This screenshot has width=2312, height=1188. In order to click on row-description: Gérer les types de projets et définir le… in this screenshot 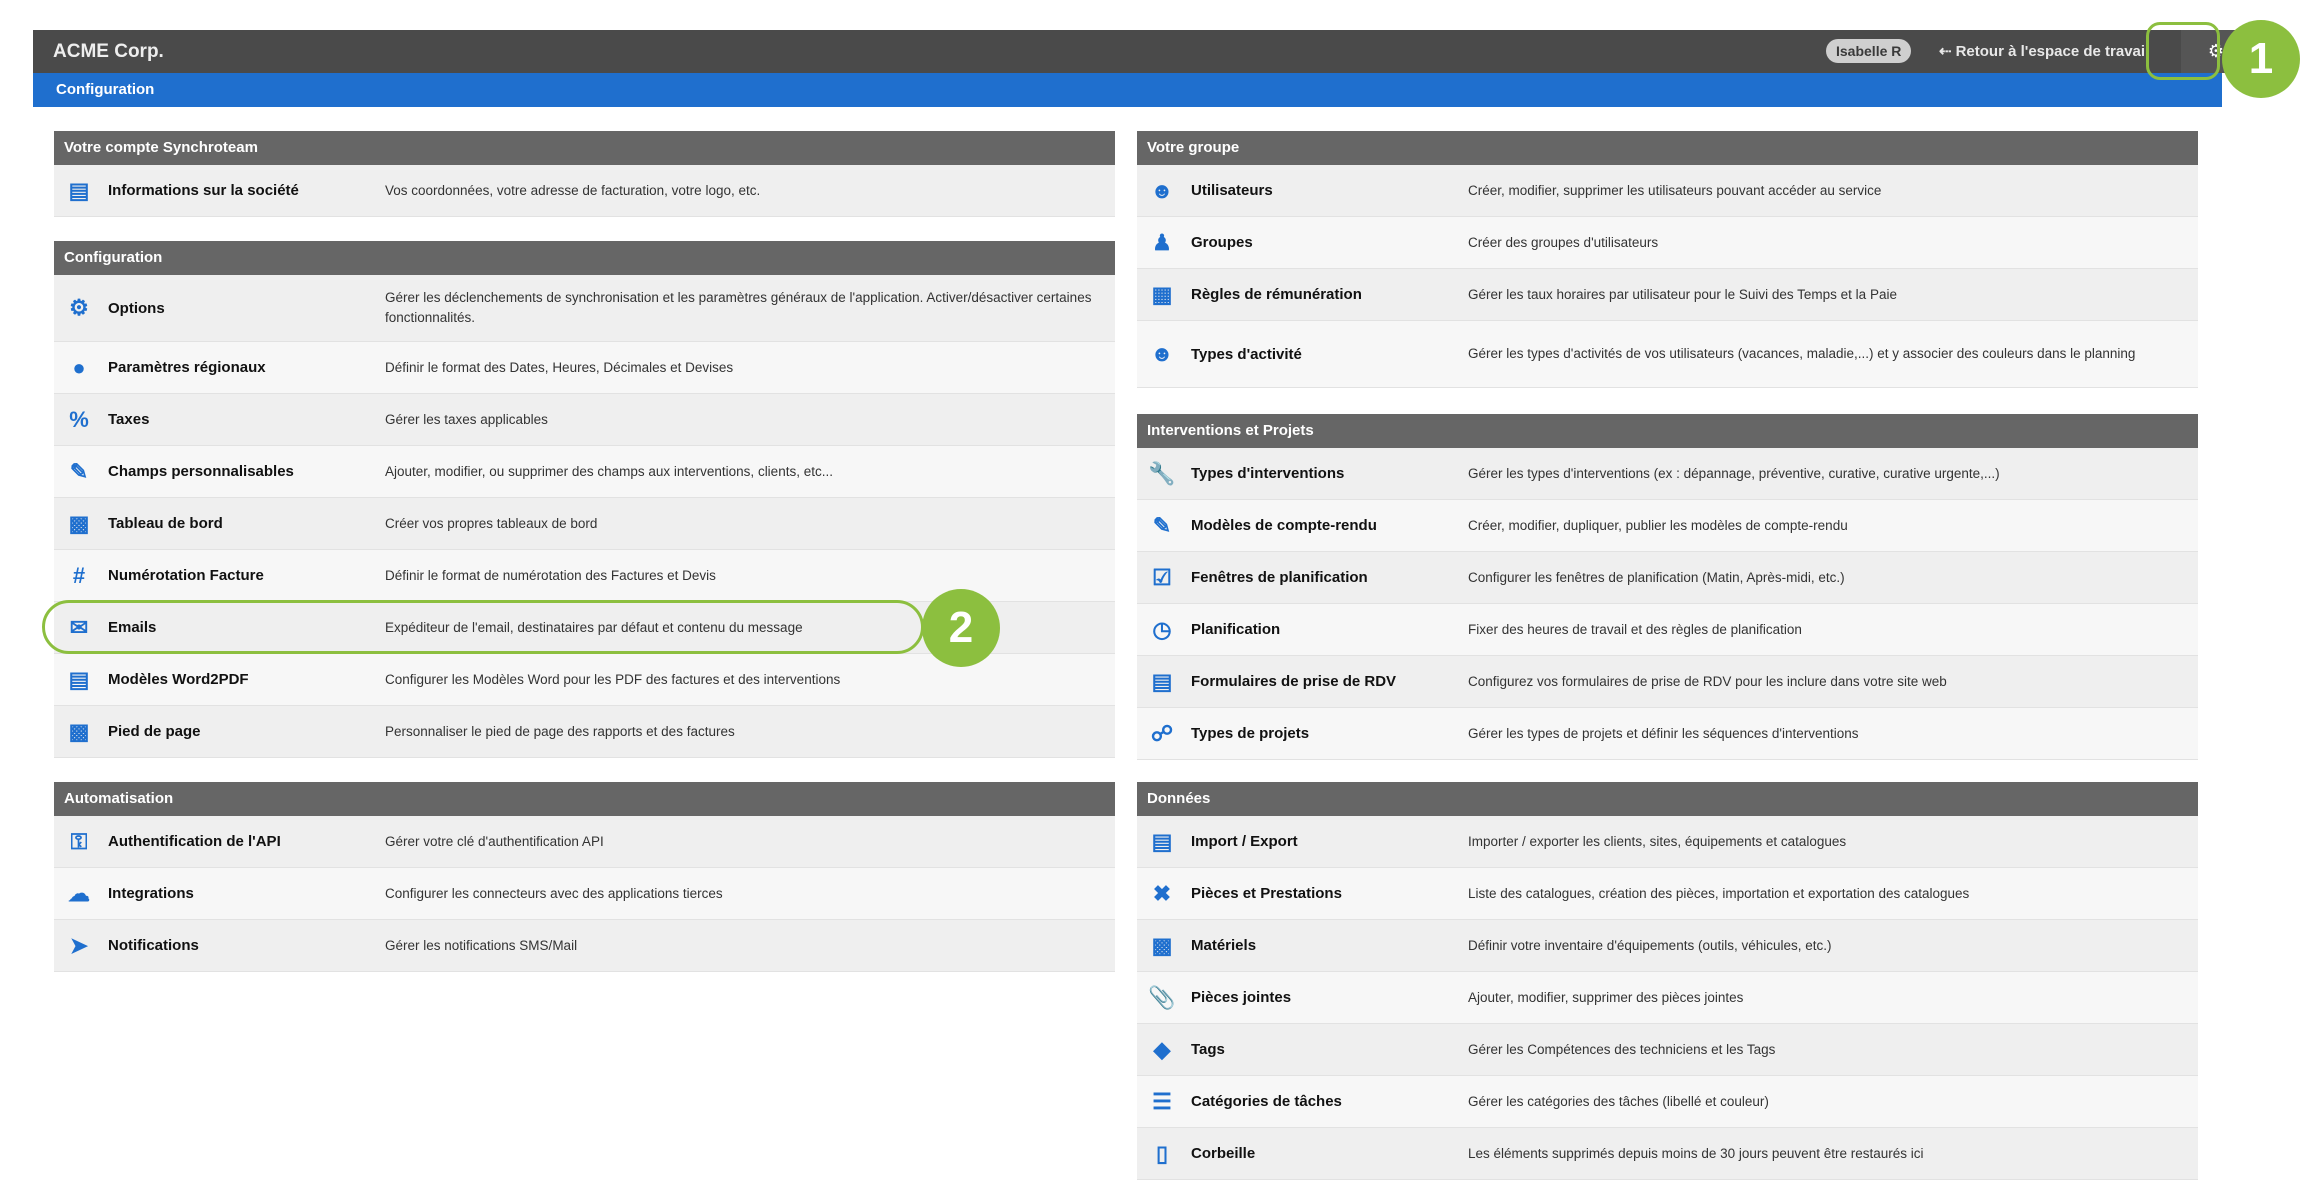, I will do `click(1663, 733)`.